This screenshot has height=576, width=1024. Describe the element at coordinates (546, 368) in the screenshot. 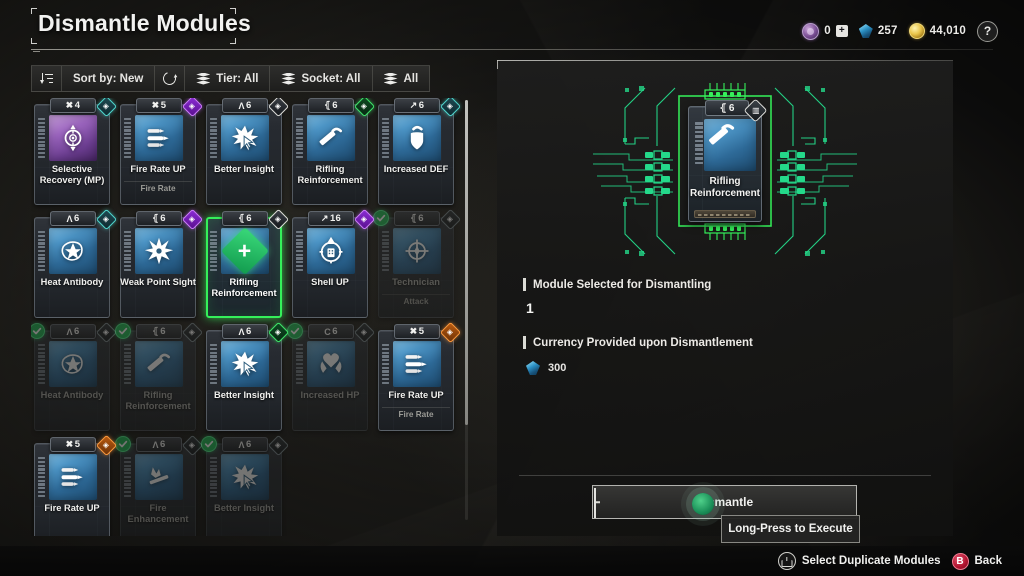

I see `currency-value-row: 300` at that location.